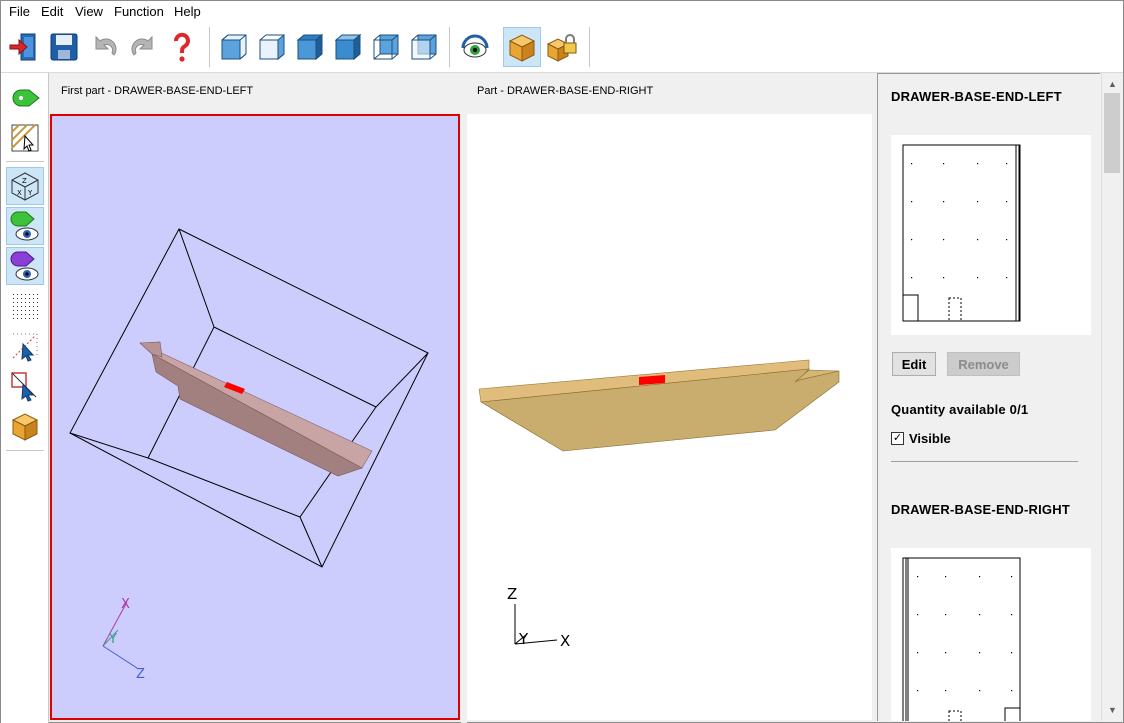 This screenshot has width=1124, height=723. I want to click on side-panel-scrollbar: ▲ ▼, so click(1111, 397).